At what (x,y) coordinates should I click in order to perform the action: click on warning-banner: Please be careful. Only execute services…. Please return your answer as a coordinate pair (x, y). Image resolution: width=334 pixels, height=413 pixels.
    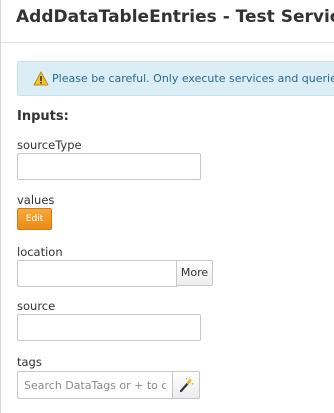
    Looking at the image, I should click on (175, 78).